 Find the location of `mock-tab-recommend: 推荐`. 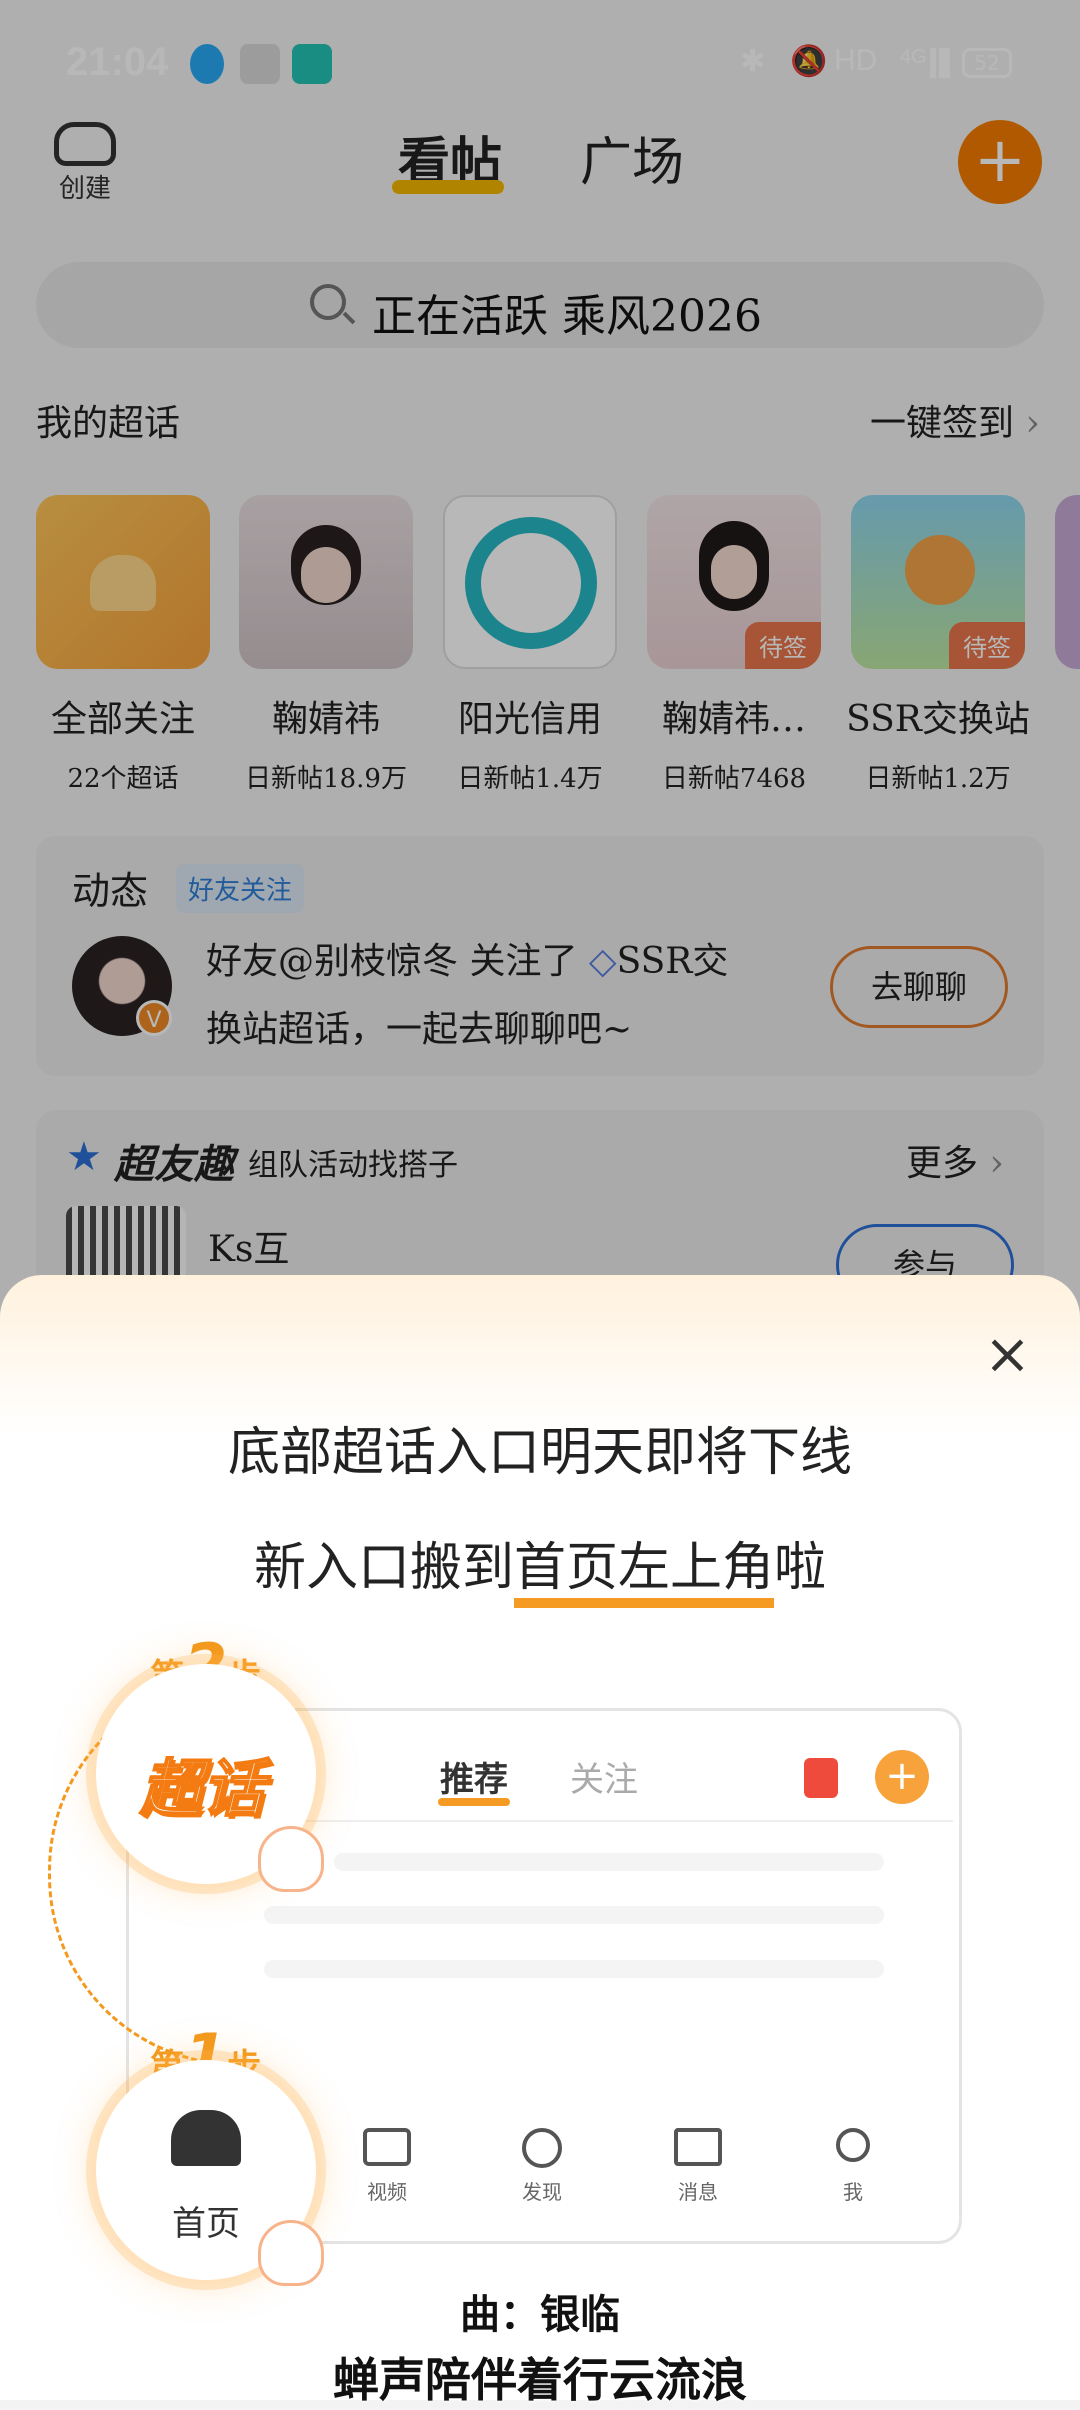

mock-tab-recommend: 推荐 is located at coordinates (474, 1780).